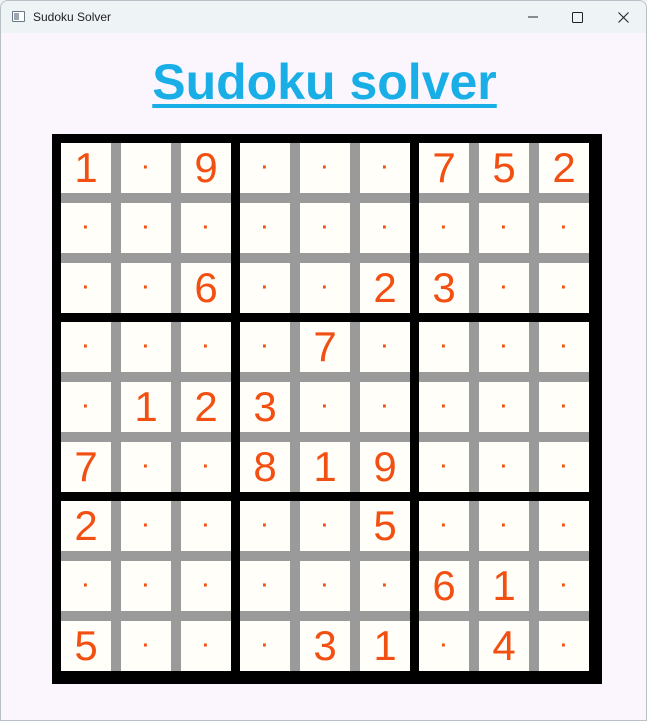  What do you see at coordinates (533, 17) in the screenshot?
I see `minimize-button` at bounding box center [533, 17].